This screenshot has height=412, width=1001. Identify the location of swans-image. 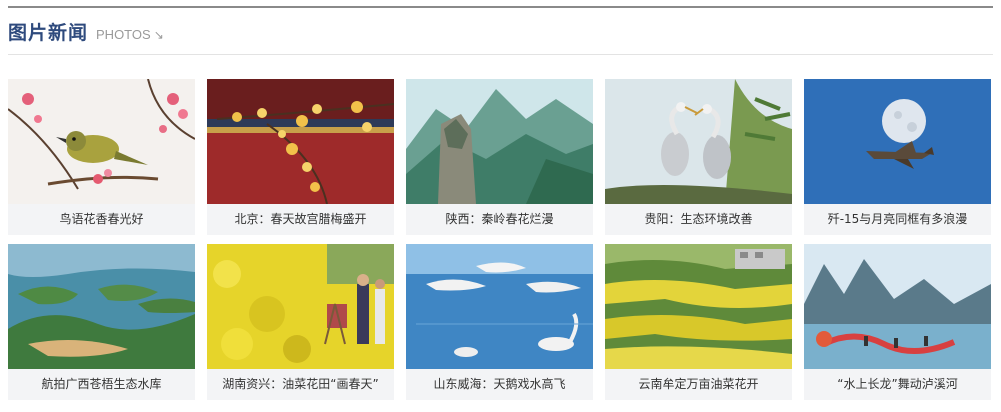
(499, 306).